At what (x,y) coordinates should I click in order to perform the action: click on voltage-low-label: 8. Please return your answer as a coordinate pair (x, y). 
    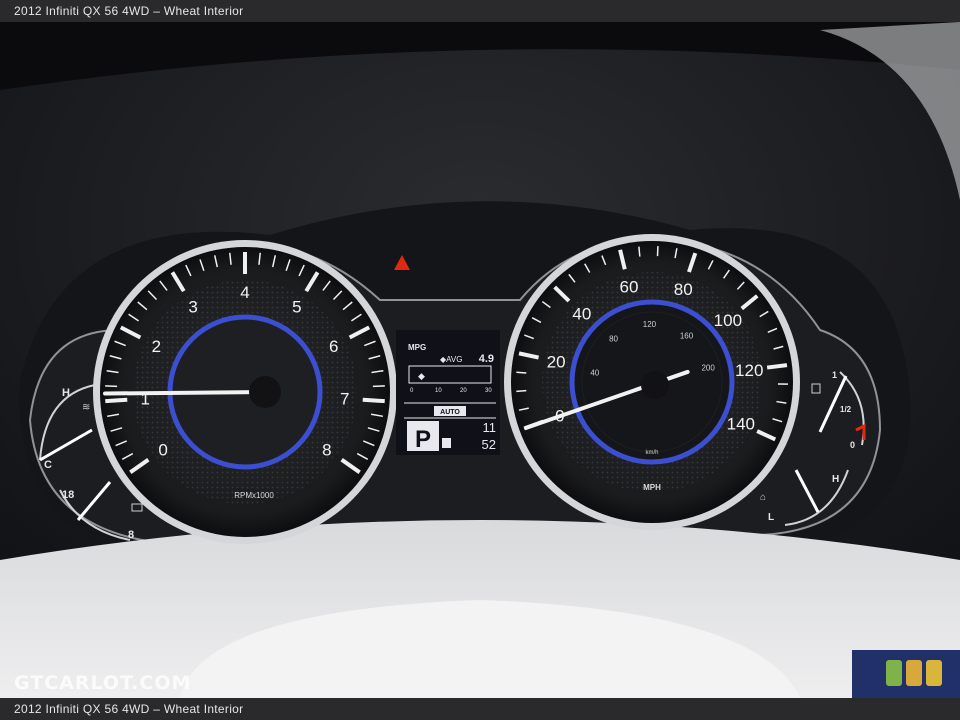
    Looking at the image, I should click on (131, 535).